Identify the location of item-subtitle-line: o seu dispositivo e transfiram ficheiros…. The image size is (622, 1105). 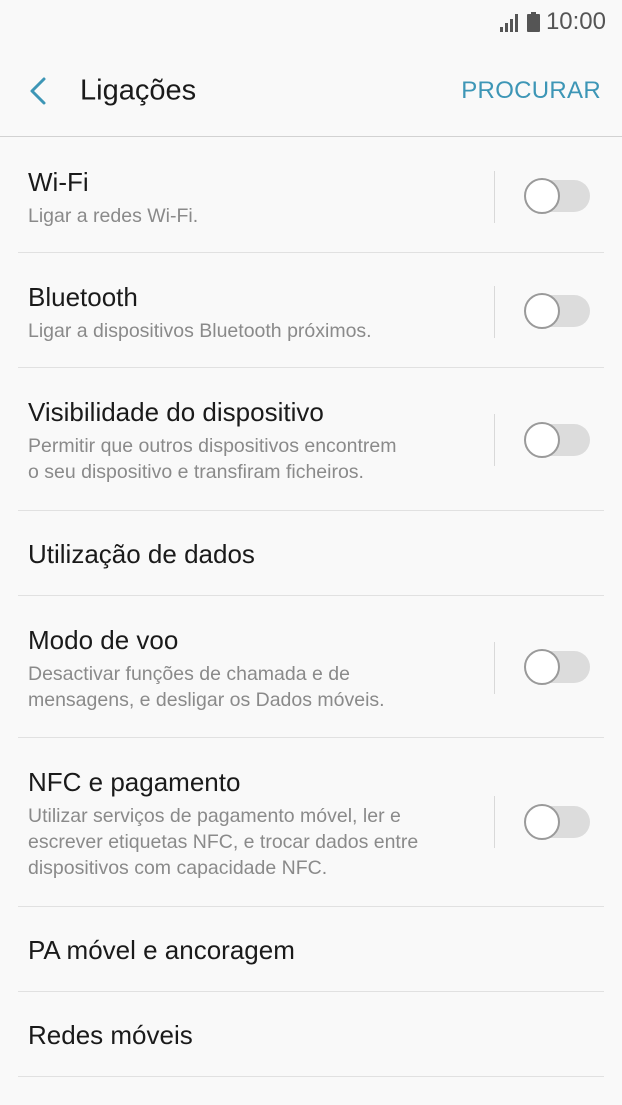
(196, 472).